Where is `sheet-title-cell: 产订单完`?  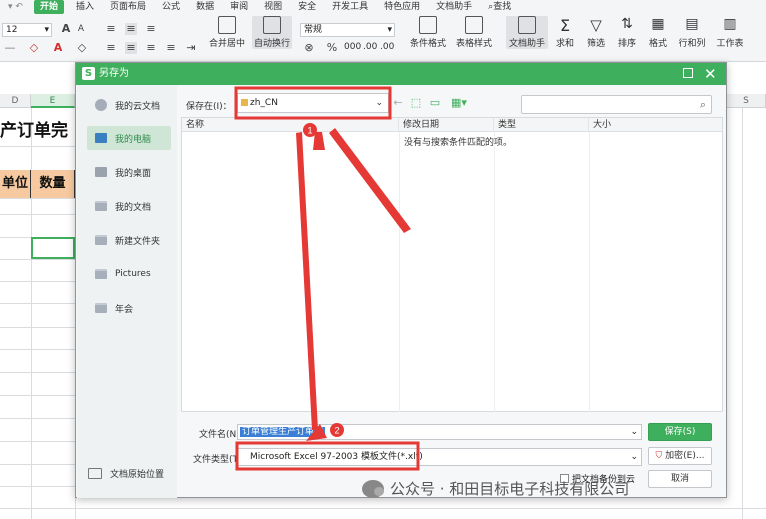
sheet-title-cell: 产订单完 is located at coordinates (34, 128).